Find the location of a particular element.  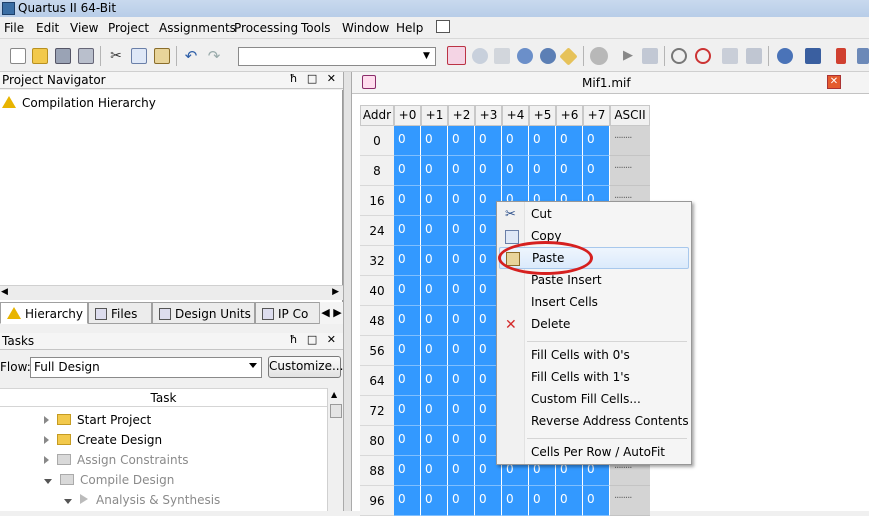

chip-planner-icon is located at coordinates (456, 55).